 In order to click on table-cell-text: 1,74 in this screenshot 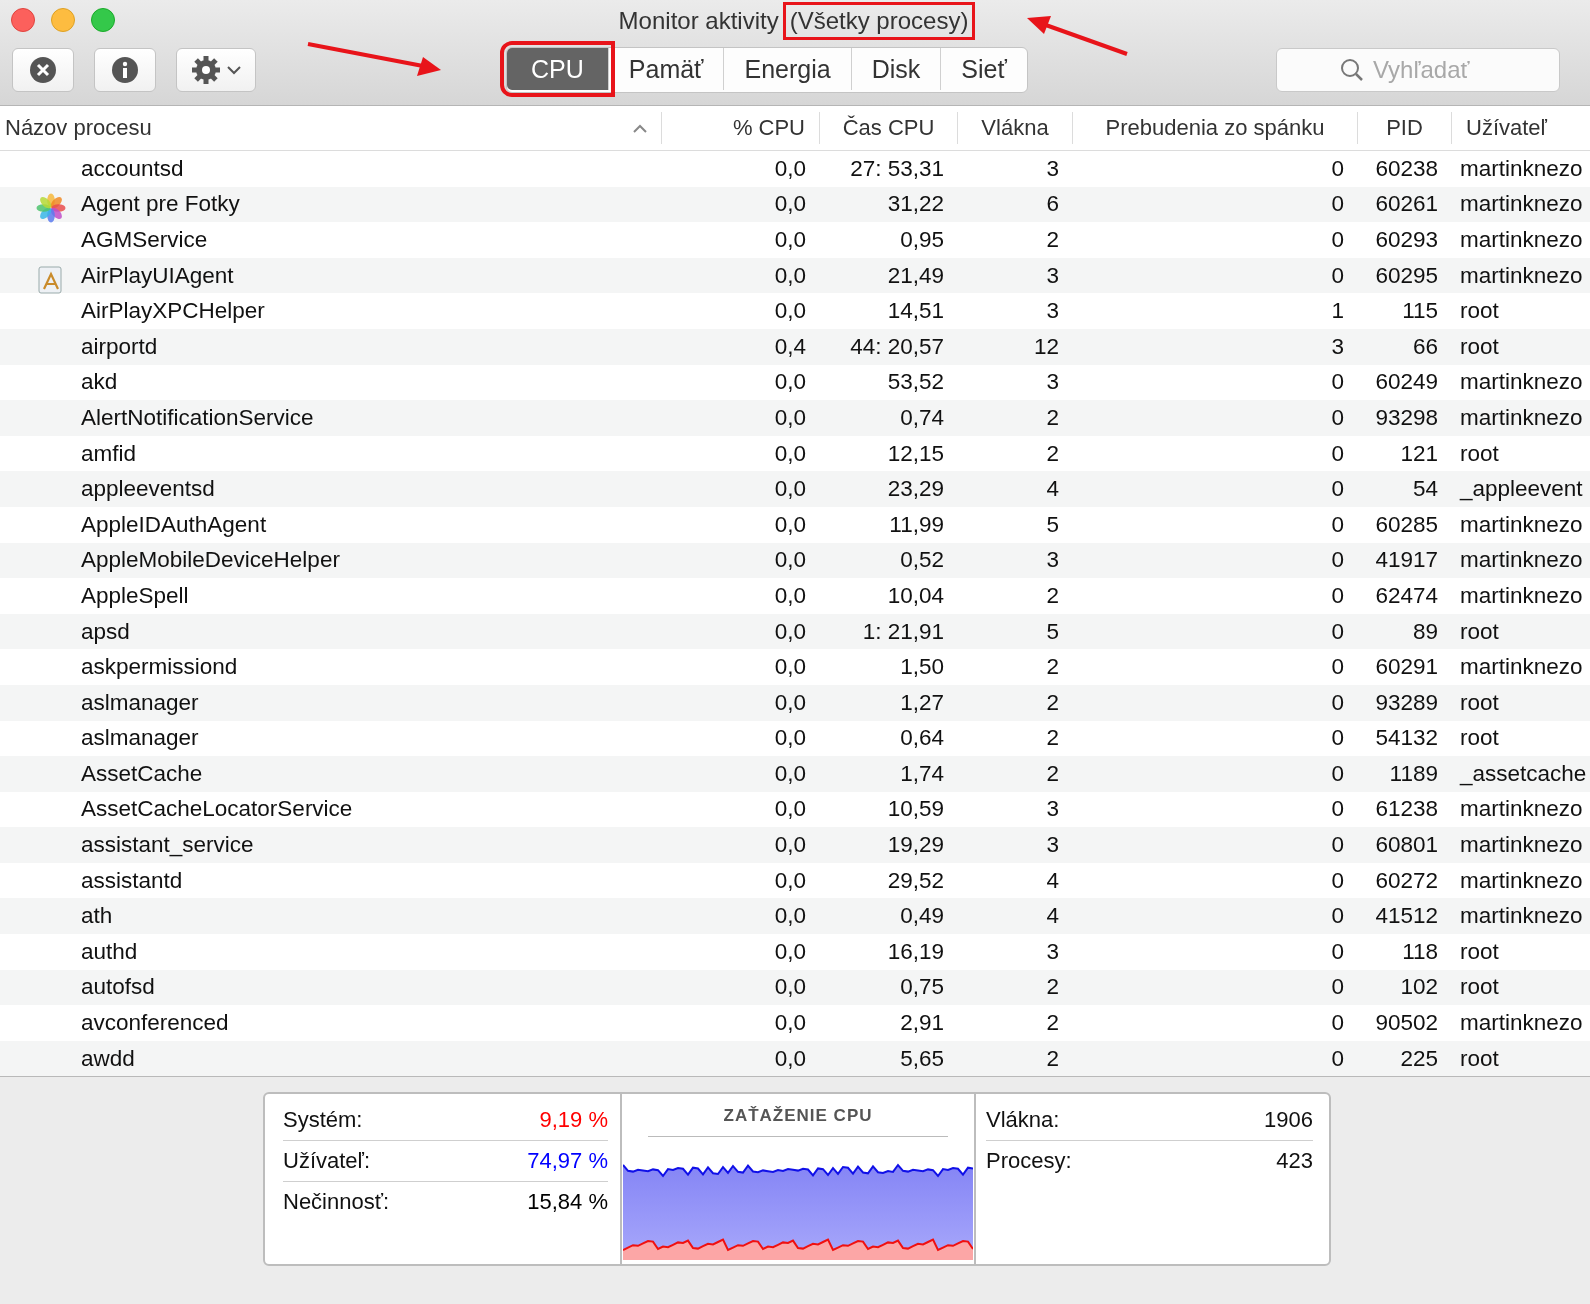, I will do `click(922, 773)`.